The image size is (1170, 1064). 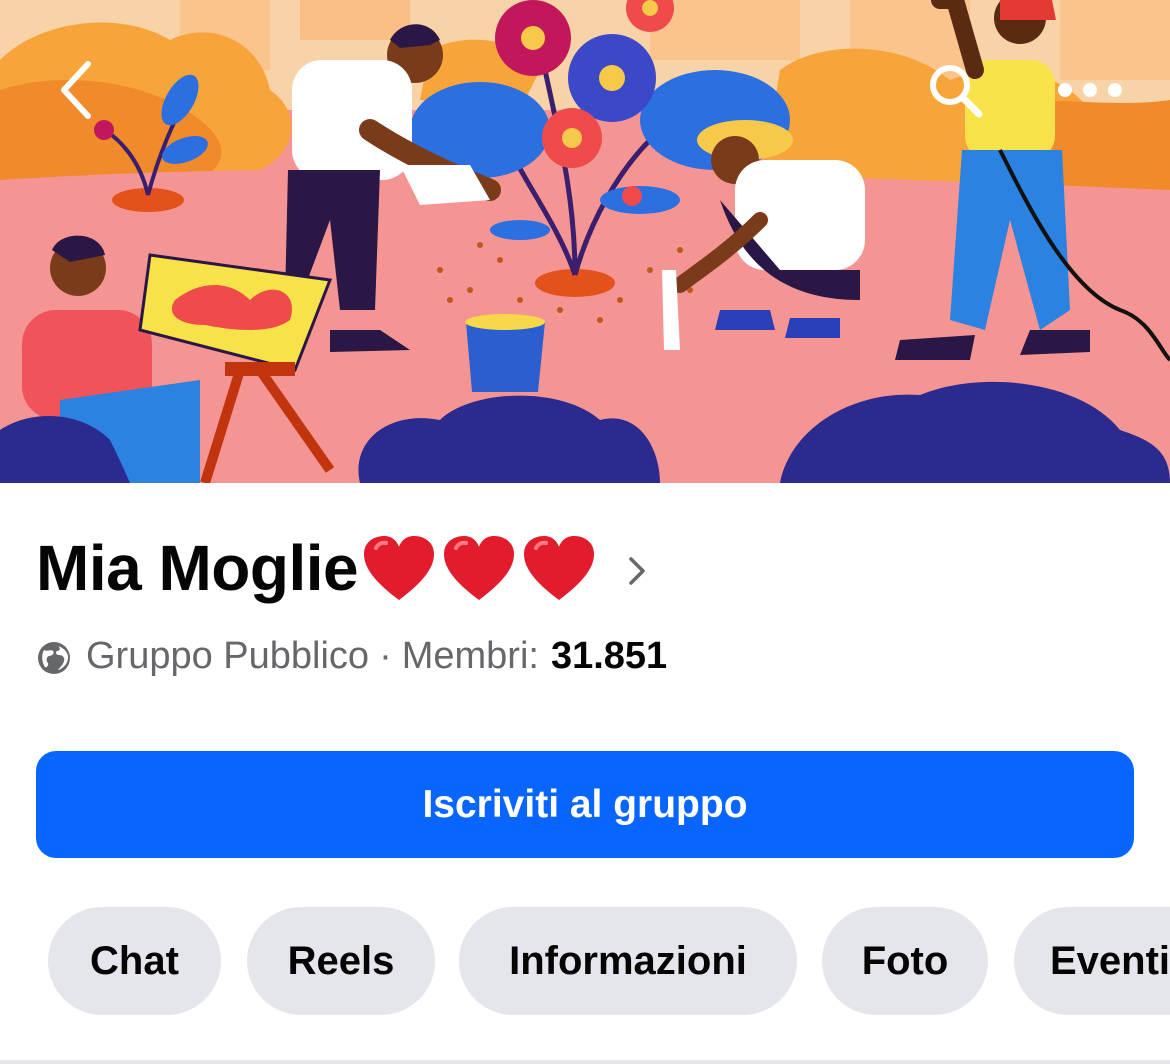 I want to click on group-privacy: Gruppo Pubblico, so click(x=228, y=656).